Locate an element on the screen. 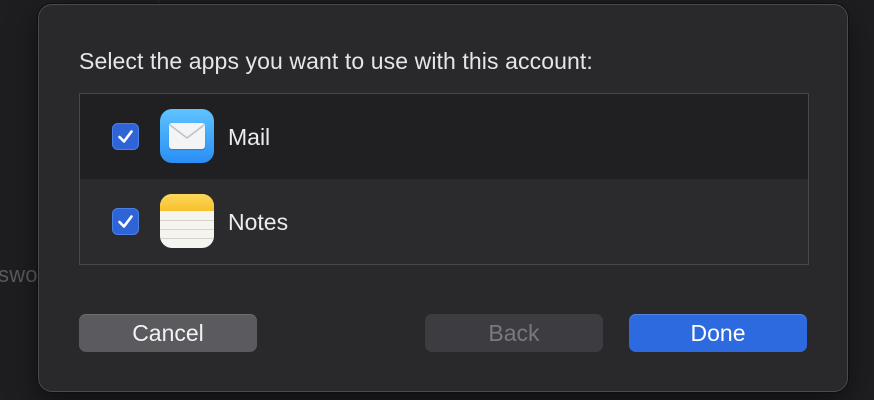  background-partial-text: swo is located at coordinates (19, 274).